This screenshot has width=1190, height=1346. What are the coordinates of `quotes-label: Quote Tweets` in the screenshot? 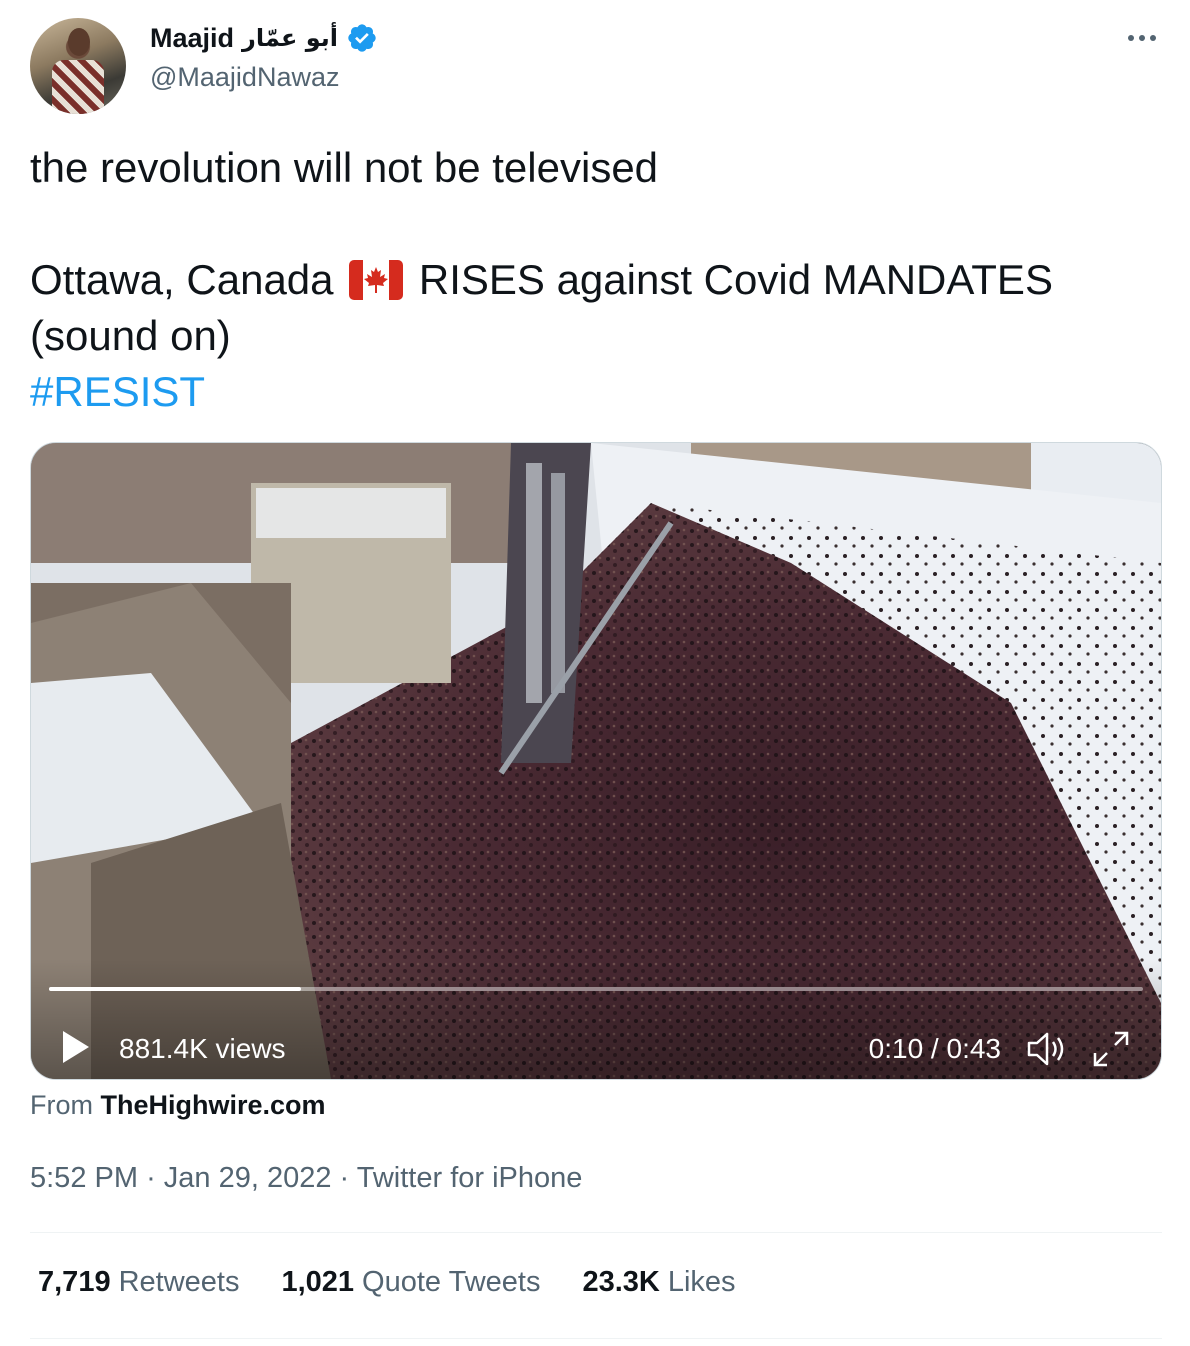 It's located at (451, 1282).